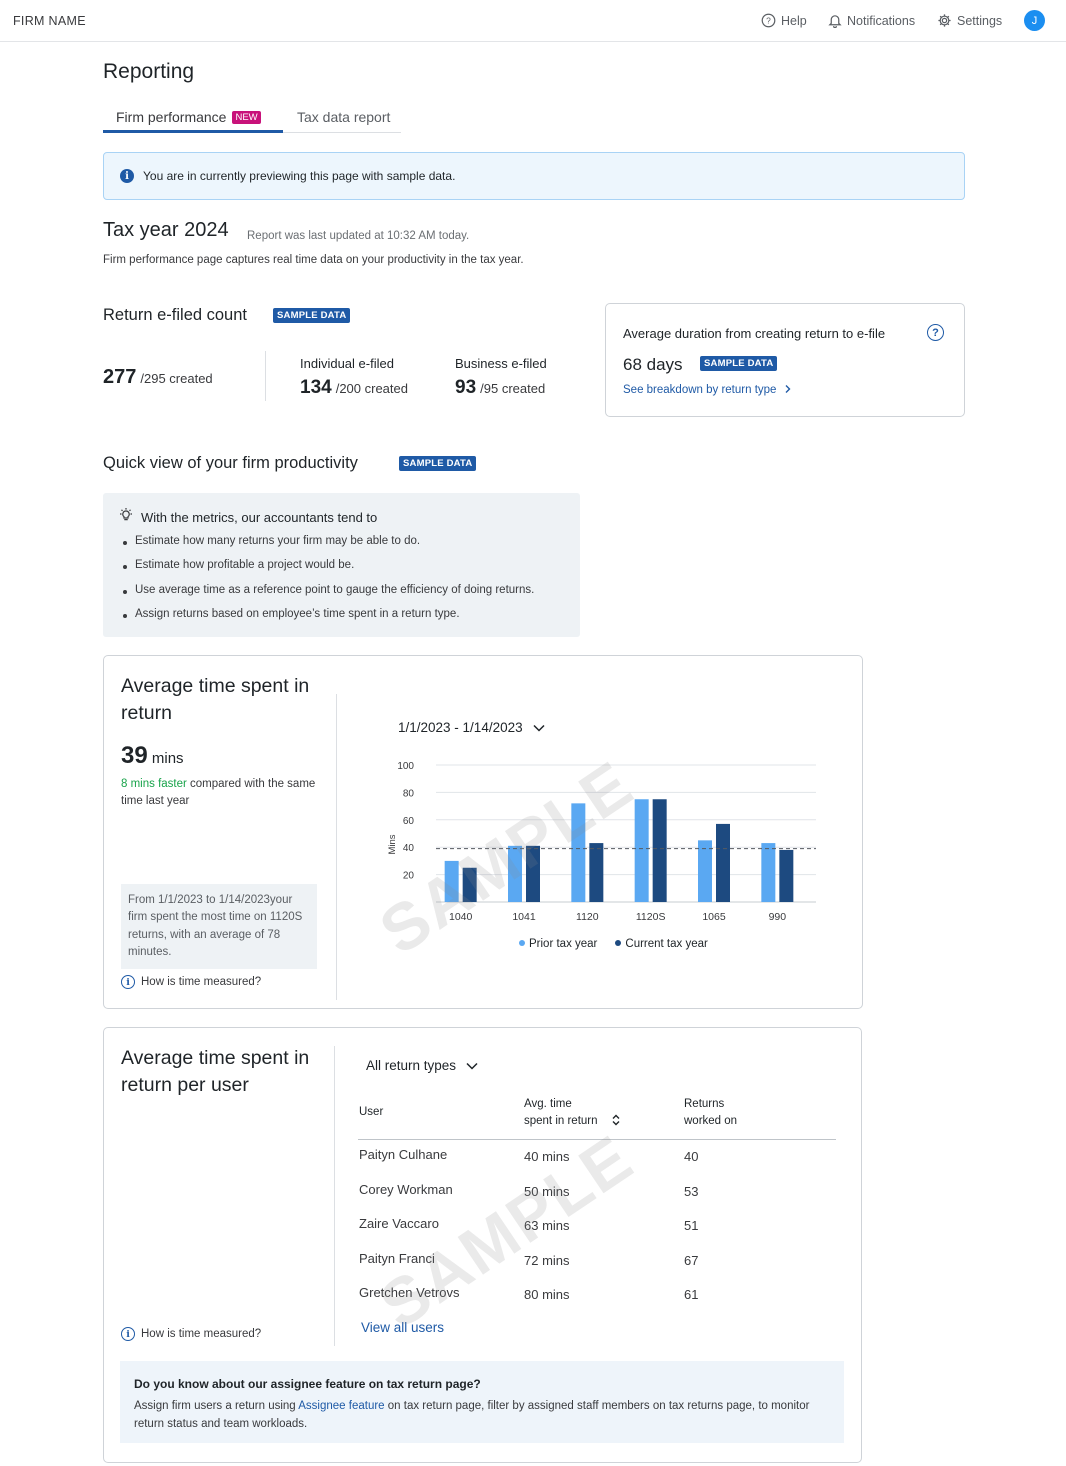 Image resolution: width=1066 pixels, height=1466 pixels. I want to click on productivity-heading: Quick view of your firm productivity, so click(230, 463).